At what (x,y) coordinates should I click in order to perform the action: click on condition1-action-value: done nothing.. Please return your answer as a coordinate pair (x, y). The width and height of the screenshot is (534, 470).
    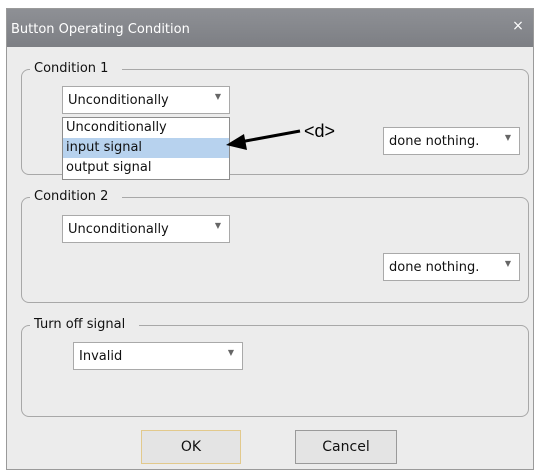
    Looking at the image, I should click on (434, 141).